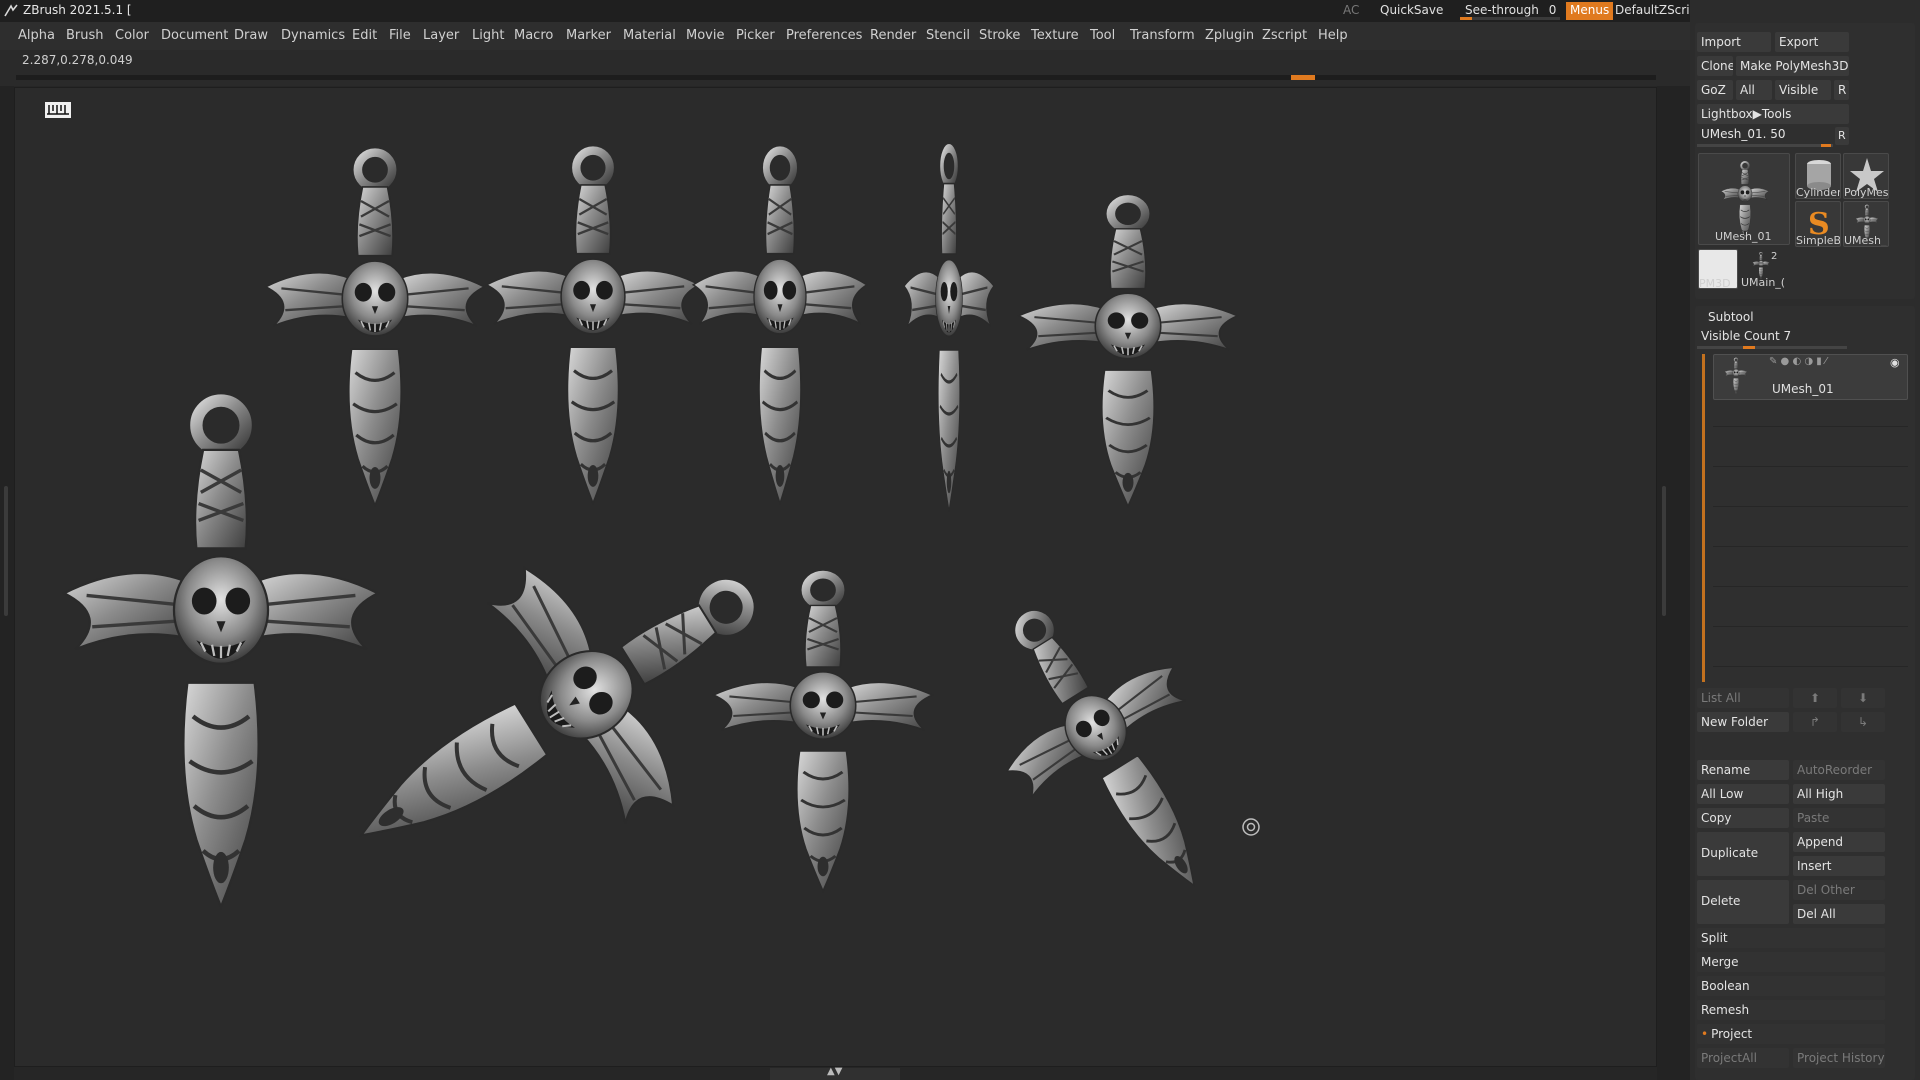 The image size is (1920, 1080). What do you see at coordinates (1284, 35) in the screenshot?
I see `menu-zscript: Zscript` at bounding box center [1284, 35].